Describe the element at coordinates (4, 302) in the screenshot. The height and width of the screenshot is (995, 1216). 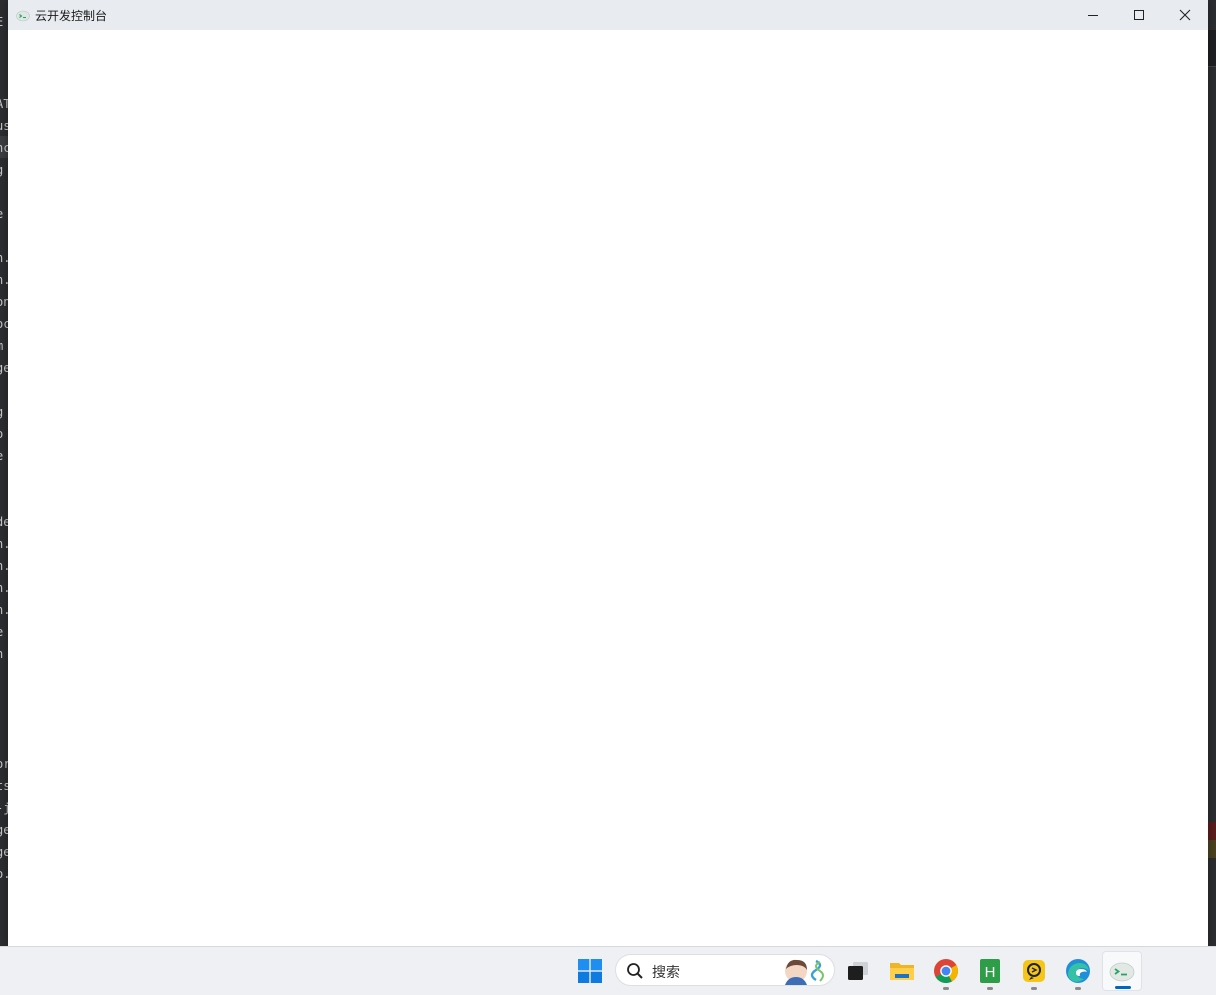
I see `background-code-fragment: on` at that location.